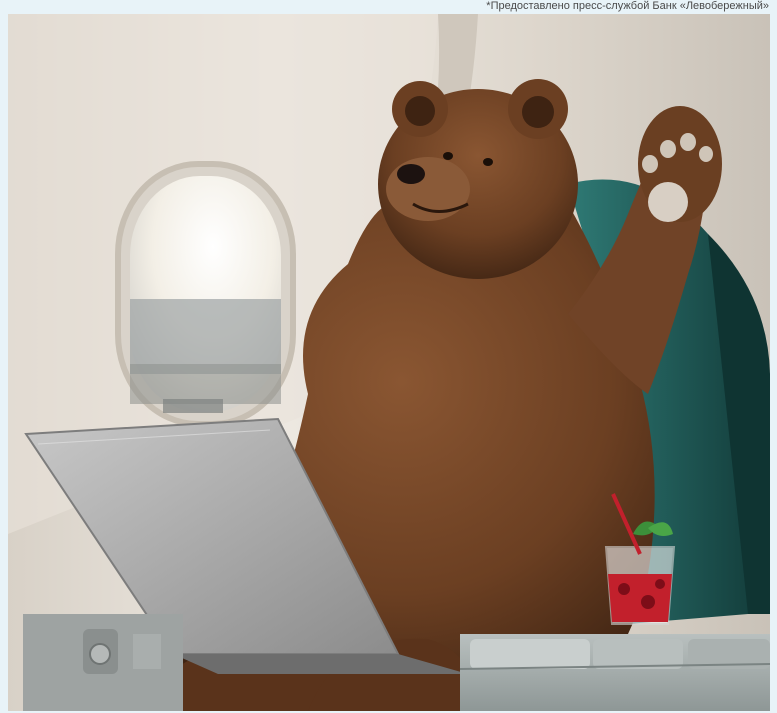 The width and height of the screenshot is (777, 713). I want to click on armrest, so click(614, 672).